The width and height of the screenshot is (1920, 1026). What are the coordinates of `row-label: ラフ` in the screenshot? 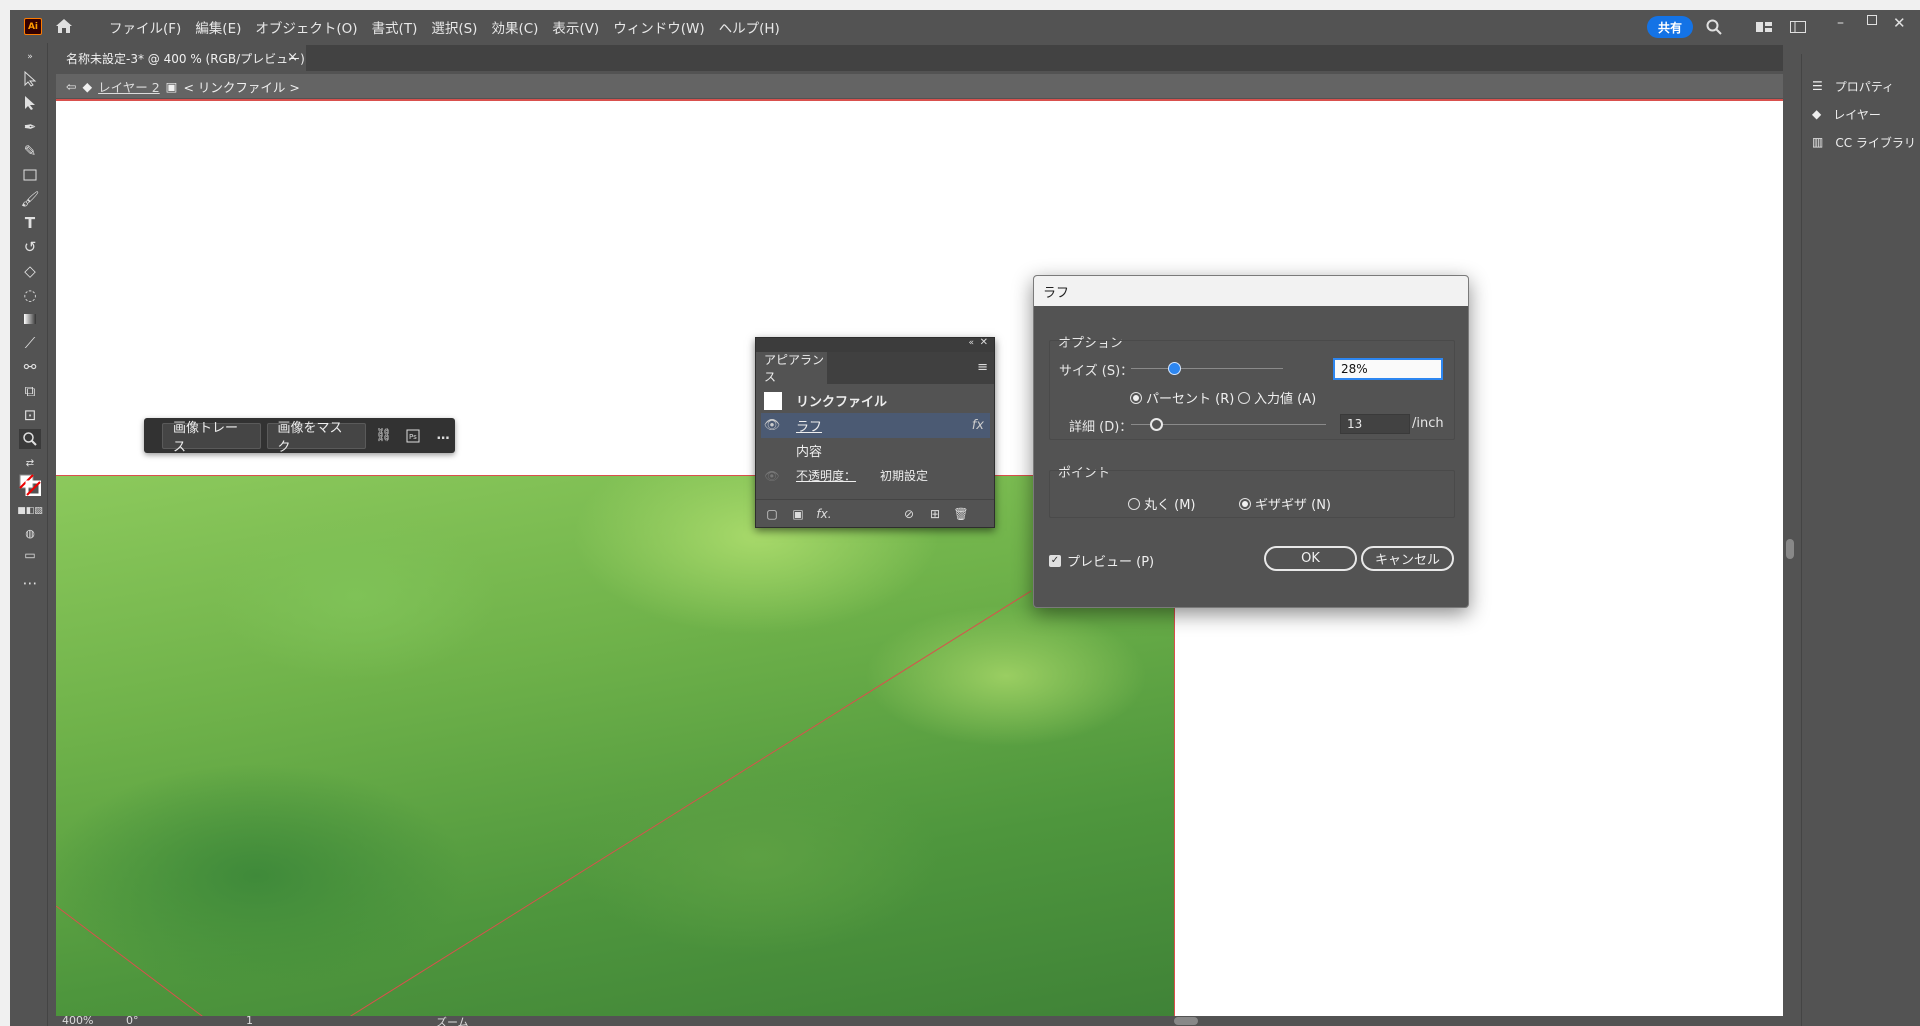 It's located at (809, 425).